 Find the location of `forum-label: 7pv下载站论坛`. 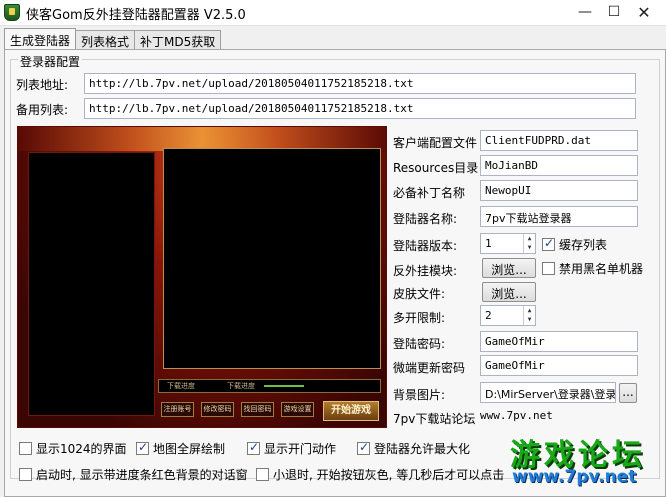

forum-label: 7pv下载站论坛 is located at coordinates (434, 419).